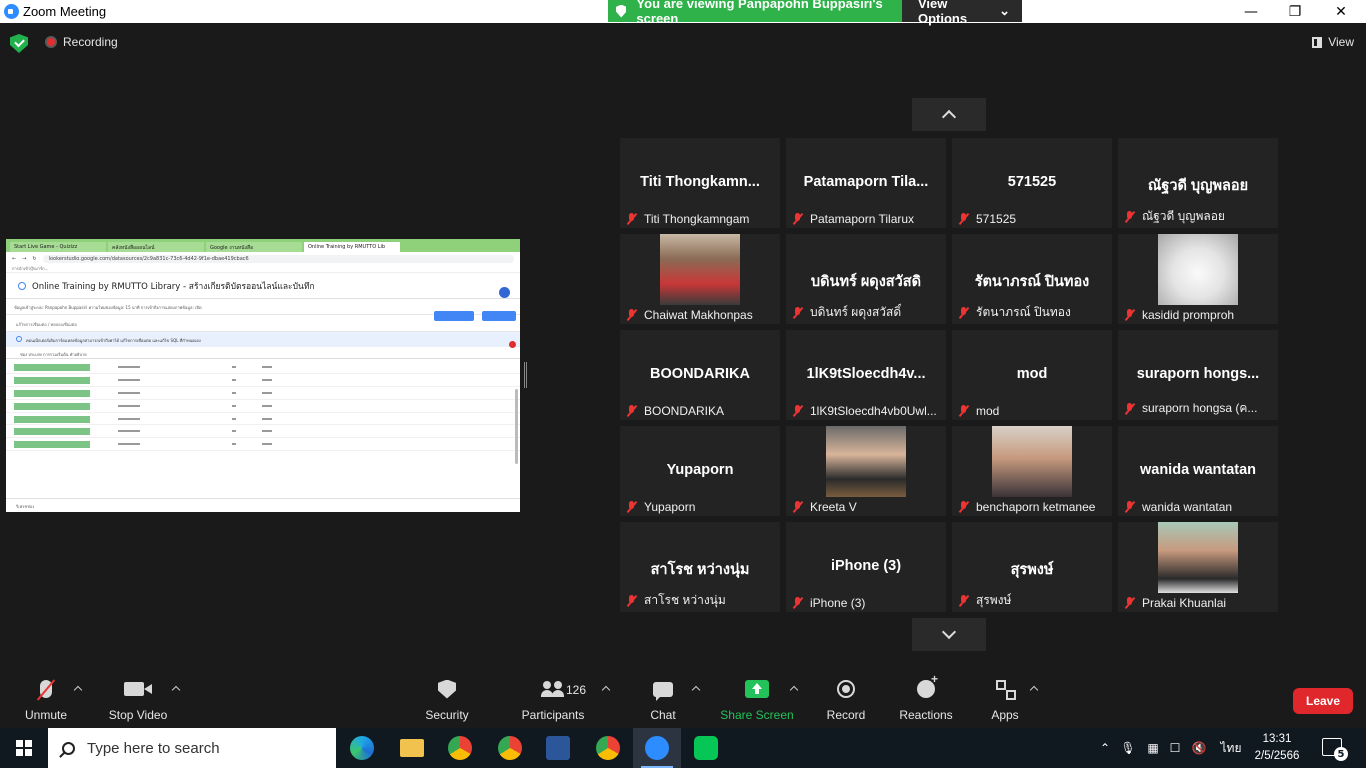 The height and width of the screenshot is (768, 1366). What do you see at coordinates (657, 748) in the screenshot?
I see `taskbar-zoom` at bounding box center [657, 748].